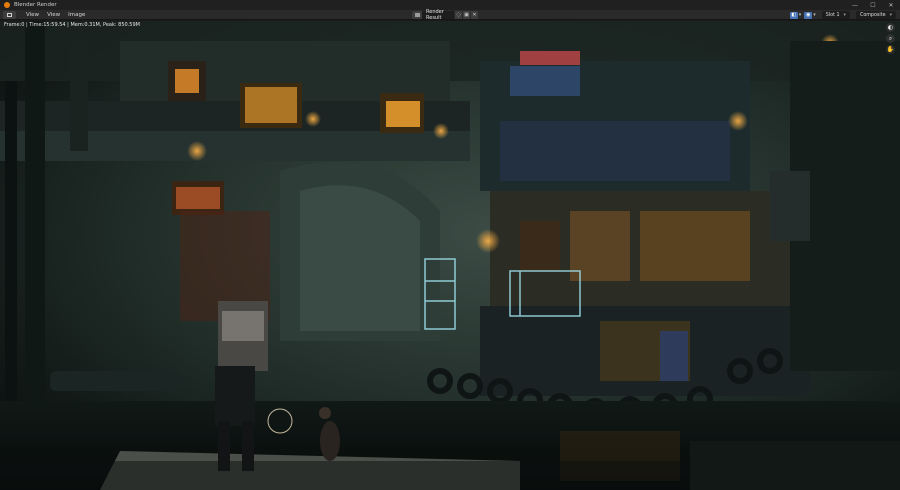 The width and height of the screenshot is (900, 490). Describe the element at coordinates (32, 15) in the screenshot. I see `menu-view-1: View` at that location.